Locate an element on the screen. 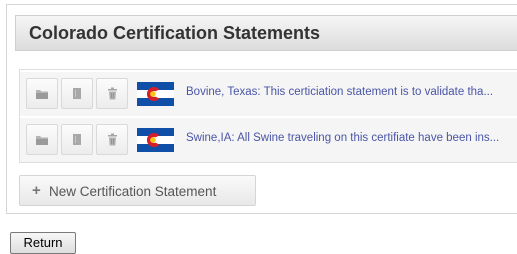 This screenshot has height=254, width=517. plus-icon: + is located at coordinates (36, 190).